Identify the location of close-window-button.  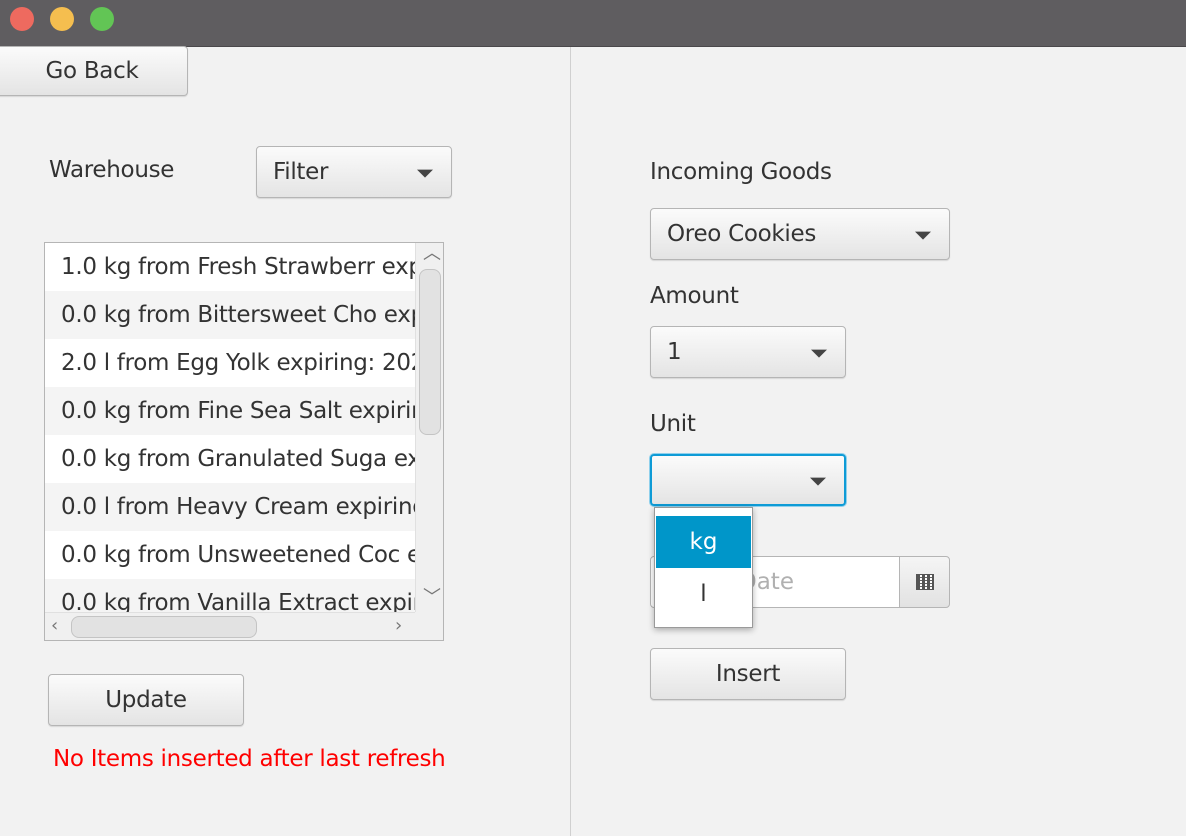
(22, 19).